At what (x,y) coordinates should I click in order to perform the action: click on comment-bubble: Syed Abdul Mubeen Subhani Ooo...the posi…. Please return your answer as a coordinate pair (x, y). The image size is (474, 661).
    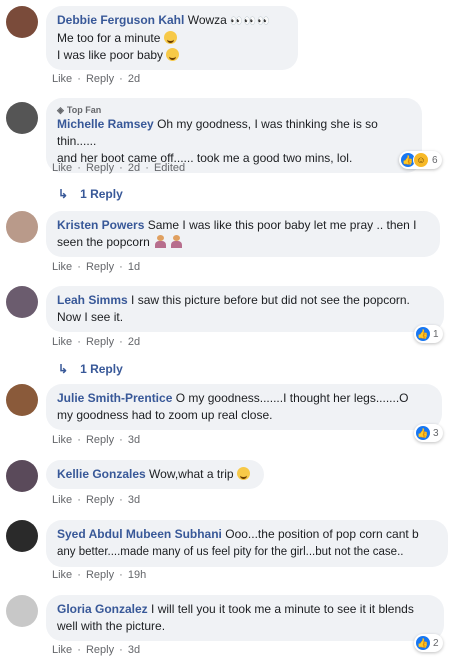
    Looking at the image, I should click on (247, 543).